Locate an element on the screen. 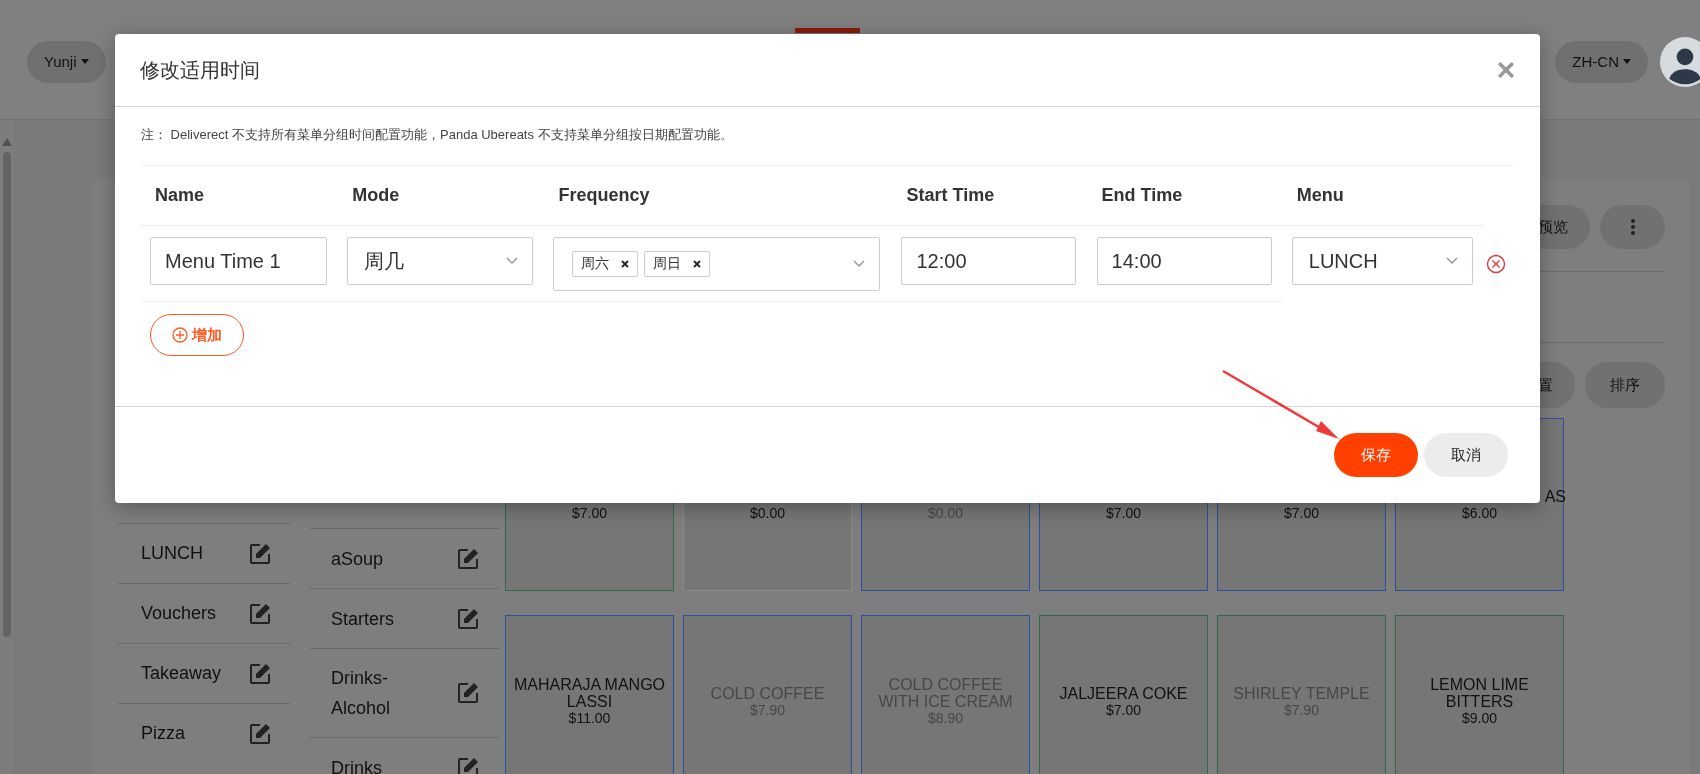  product-name: JALJEERA COKE is located at coordinates (1123, 693).